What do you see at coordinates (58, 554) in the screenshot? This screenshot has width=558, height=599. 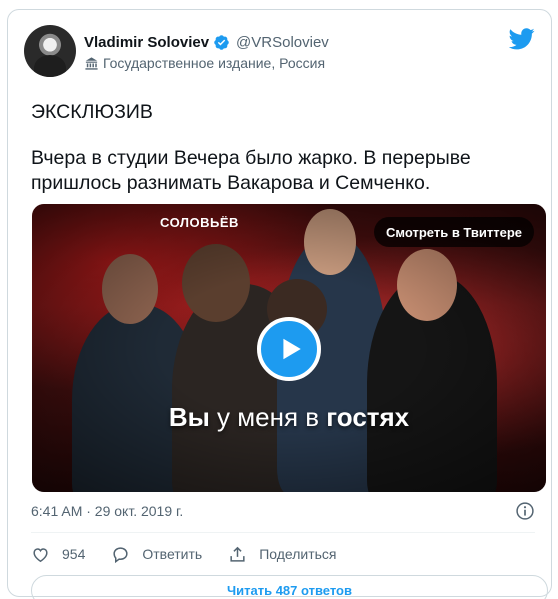 I see `like-button: 954` at bounding box center [58, 554].